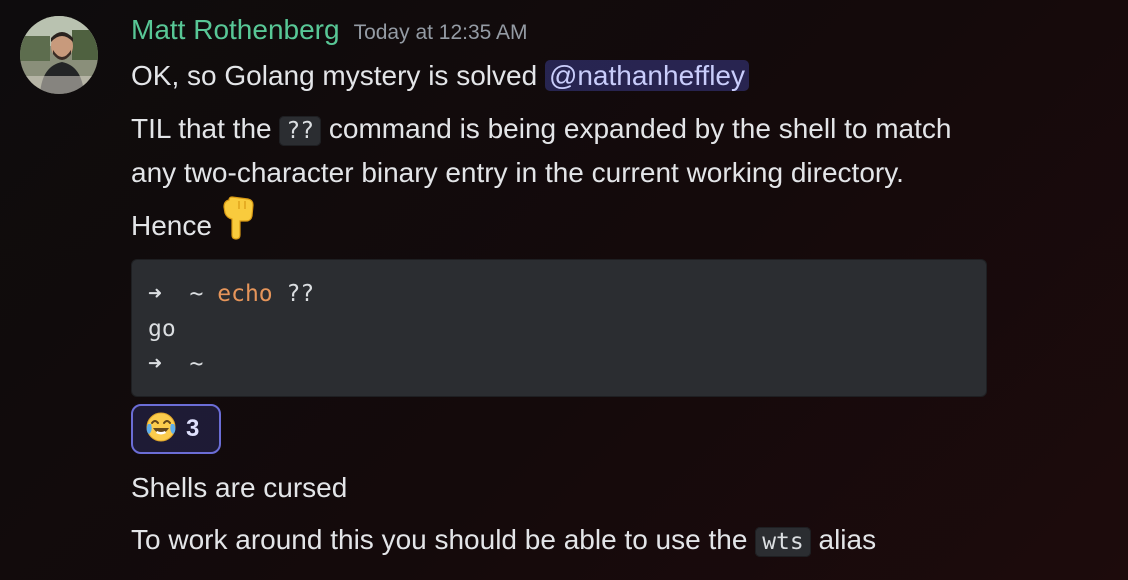  I want to click on tears-of-joy-emoji-icon, so click(161, 429).